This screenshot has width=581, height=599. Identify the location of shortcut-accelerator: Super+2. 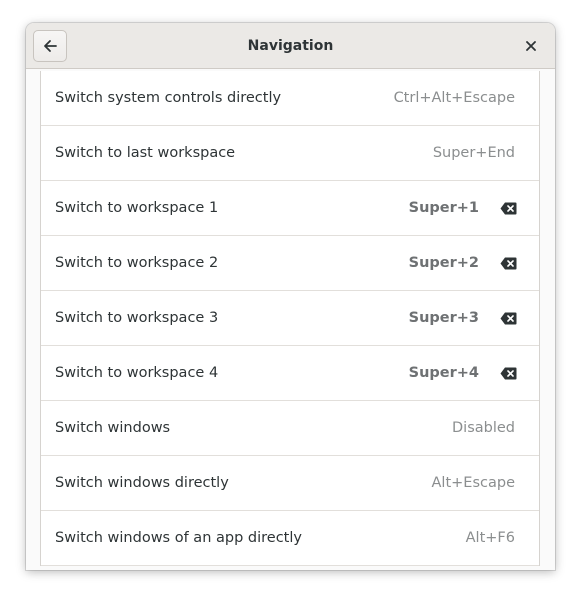
(443, 263).